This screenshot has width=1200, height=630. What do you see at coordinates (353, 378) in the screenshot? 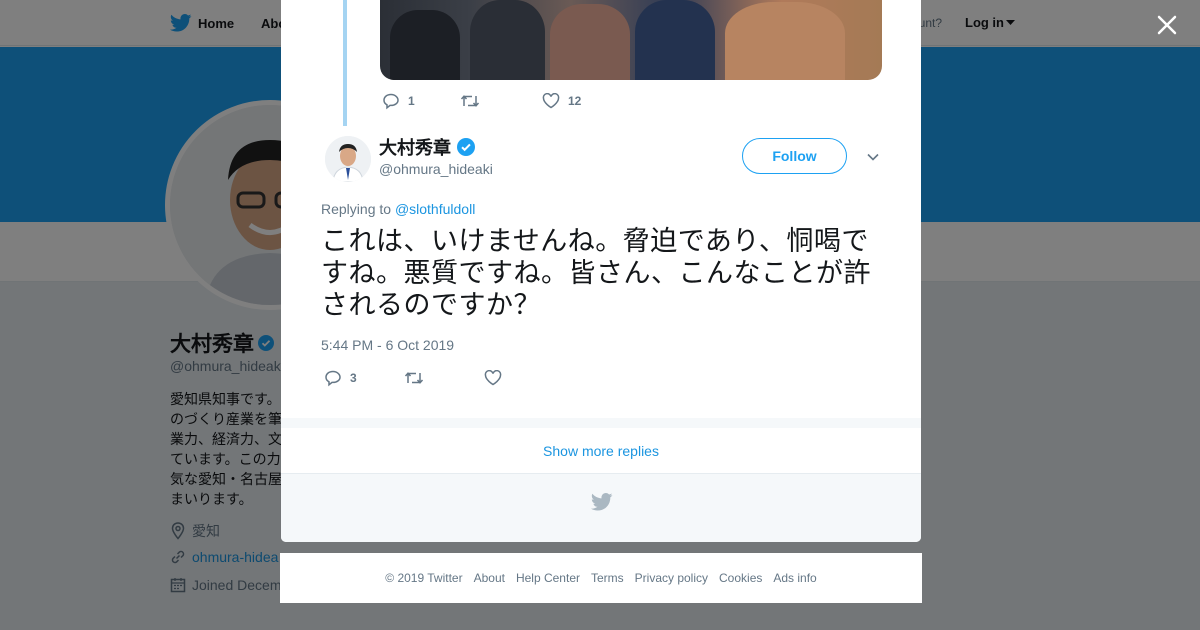
I see `reply-count: 3` at bounding box center [353, 378].